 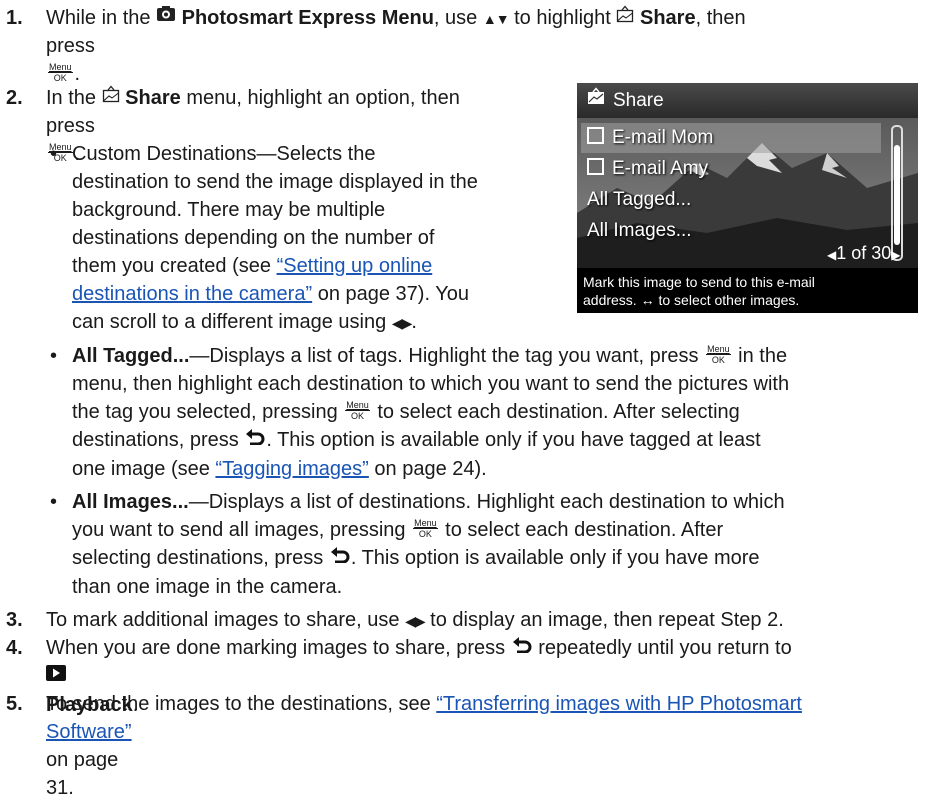 What do you see at coordinates (89, 732) in the screenshot?
I see `link-transferring-images-cont: Software”` at bounding box center [89, 732].